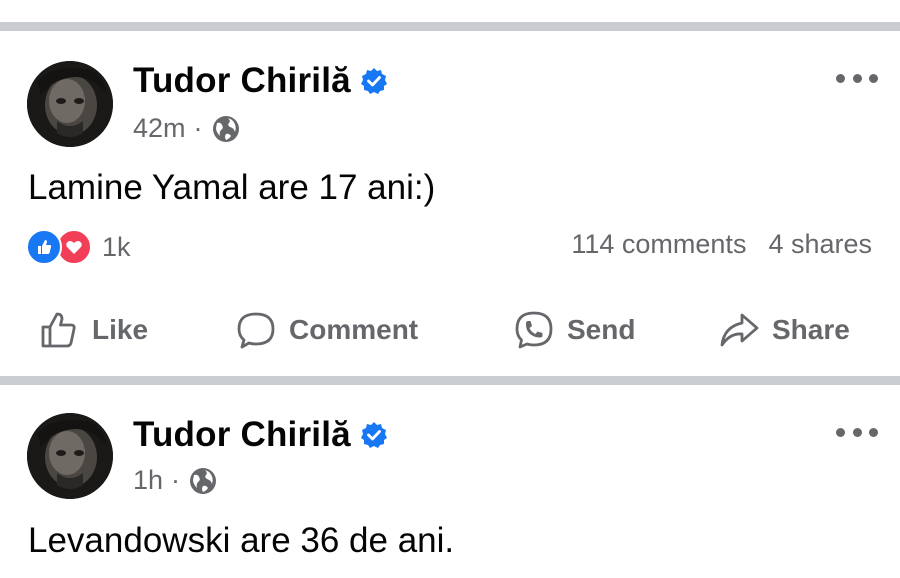  What do you see at coordinates (120, 329) in the screenshot?
I see `like-button-label: Like` at bounding box center [120, 329].